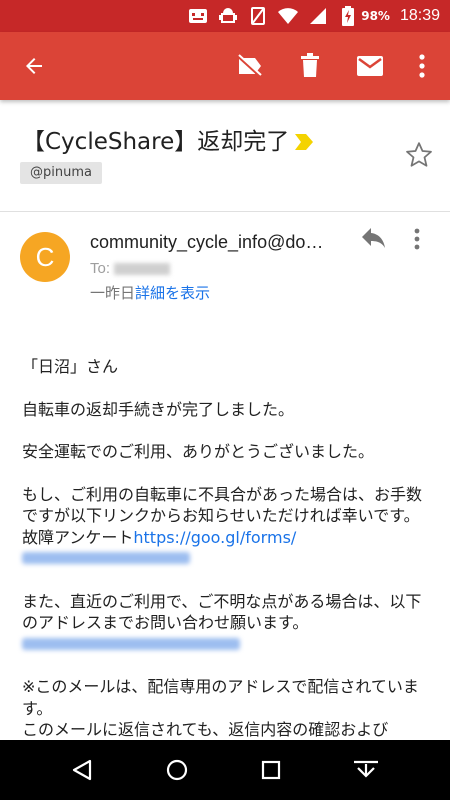 Image resolution: width=450 pixels, height=800 pixels. What do you see at coordinates (220, 697) in the screenshot?
I see `body-line-notice: ※このメールは、配信専用のアドレスで配信されています。` at bounding box center [220, 697].